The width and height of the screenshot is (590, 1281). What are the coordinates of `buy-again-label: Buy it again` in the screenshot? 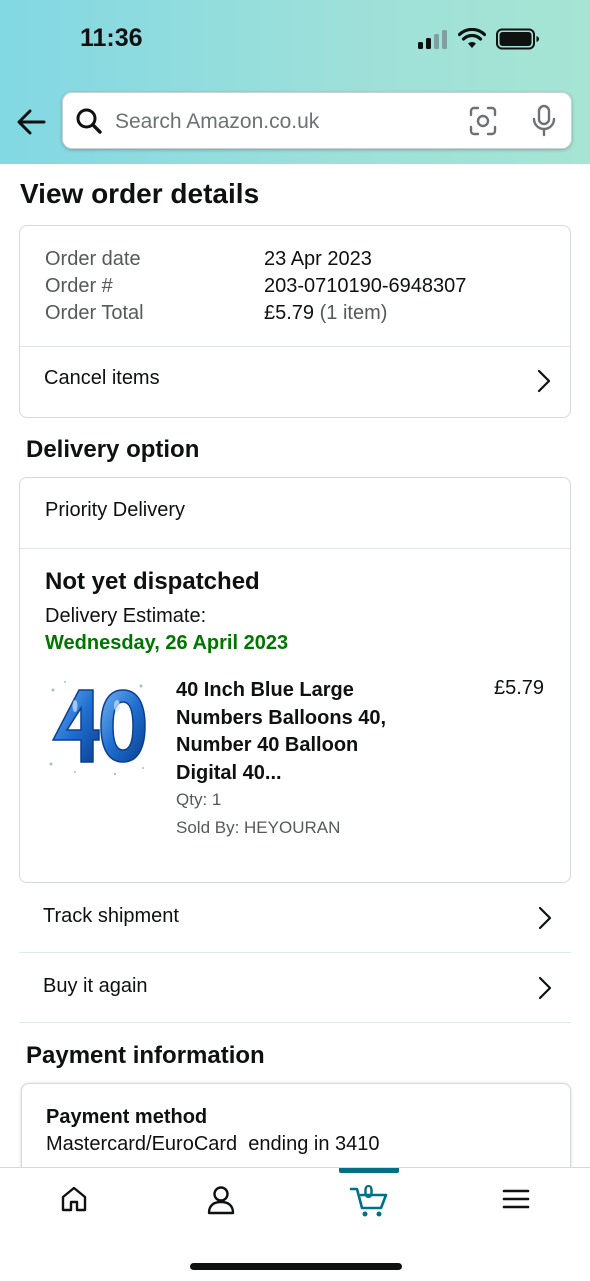 It's located at (95, 986).